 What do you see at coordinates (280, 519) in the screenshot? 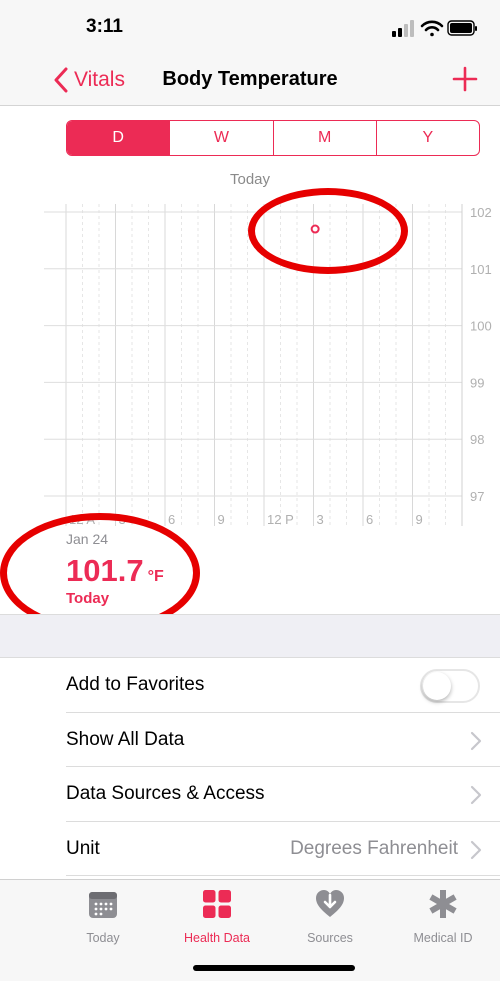
I see `chart-x-tick-label: 12 P` at bounding box center [280, 519].